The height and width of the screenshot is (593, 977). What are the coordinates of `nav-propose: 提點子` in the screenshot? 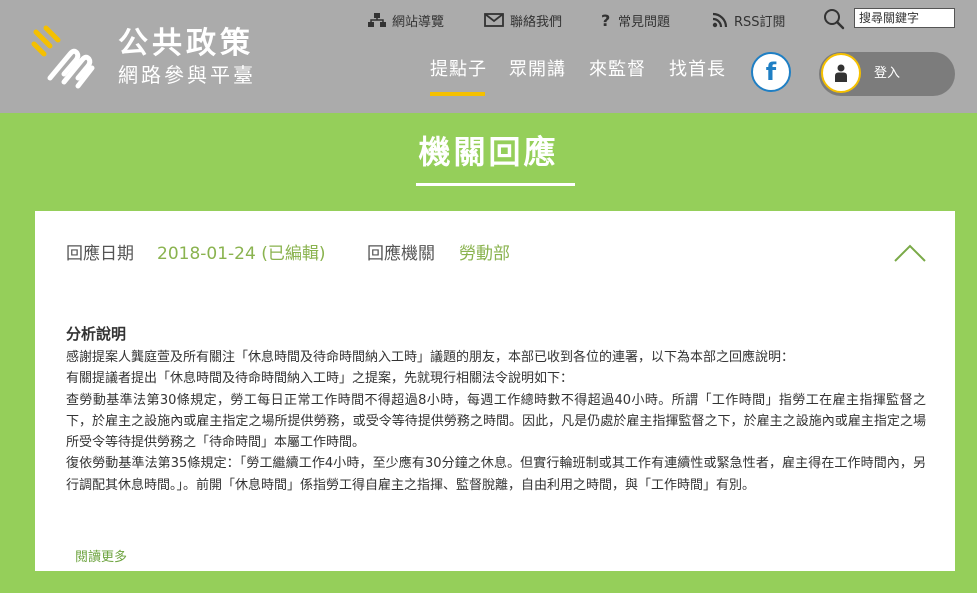 It's located at (458, 70).